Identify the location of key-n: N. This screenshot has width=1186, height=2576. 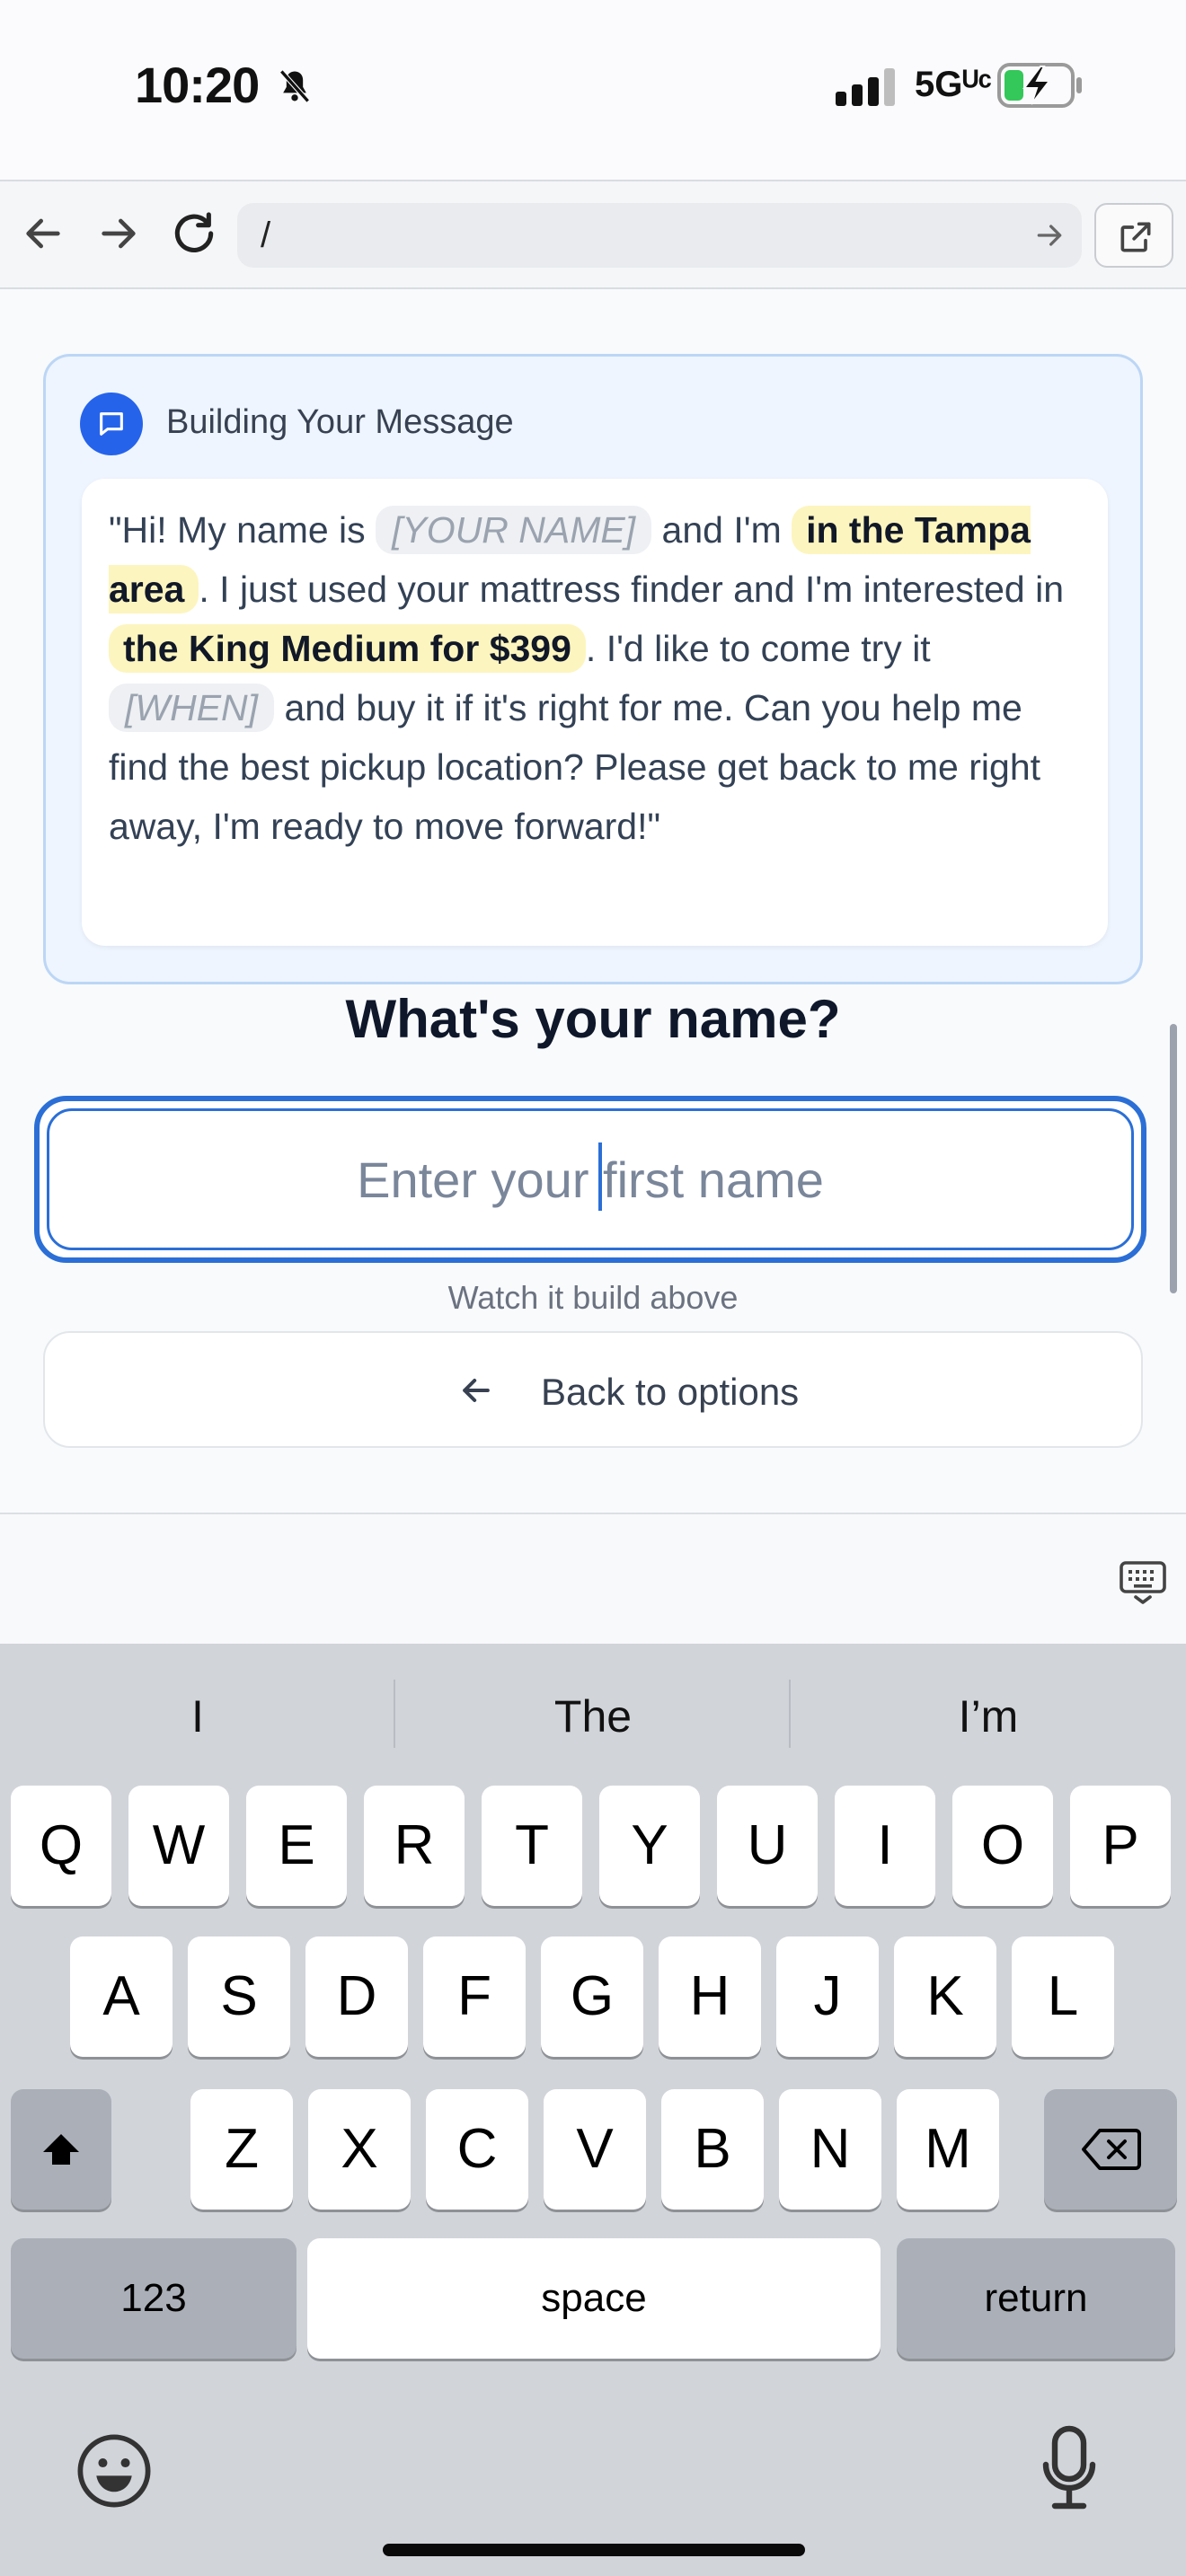
(830, 2149).